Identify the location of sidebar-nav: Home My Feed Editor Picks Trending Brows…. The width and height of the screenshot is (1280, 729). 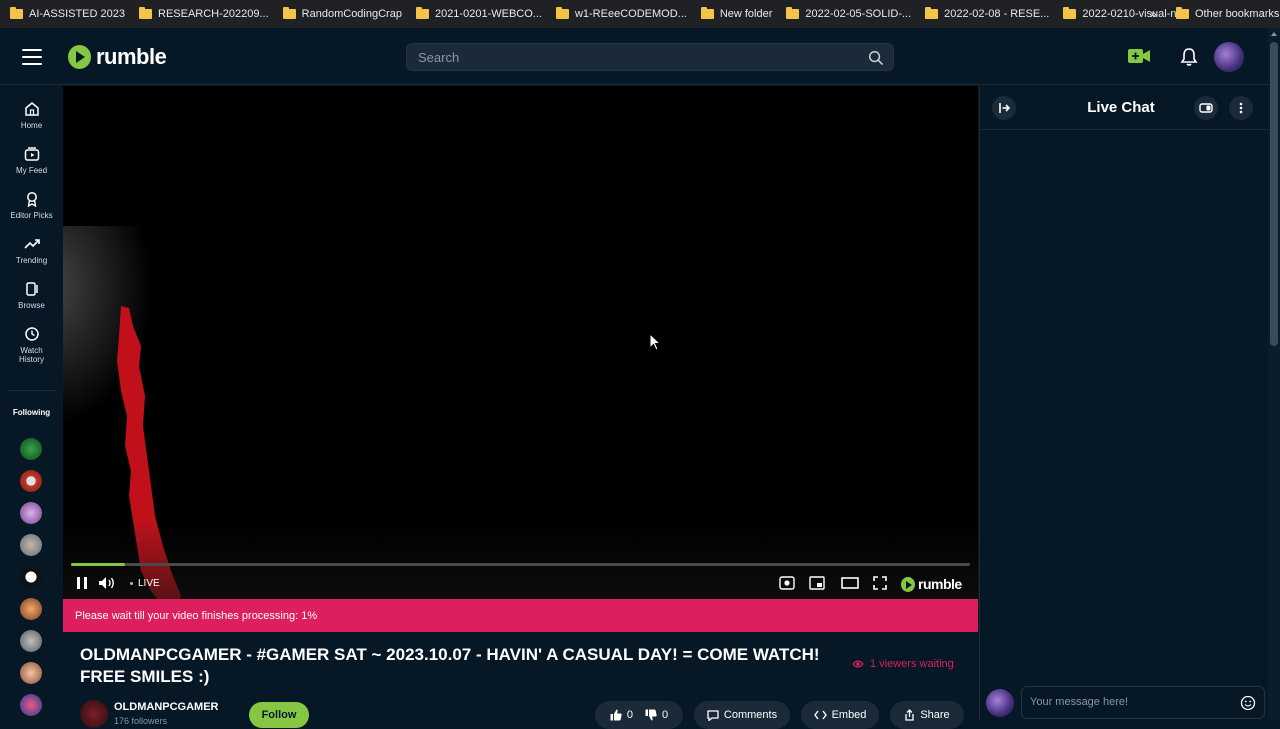
(31, 403).